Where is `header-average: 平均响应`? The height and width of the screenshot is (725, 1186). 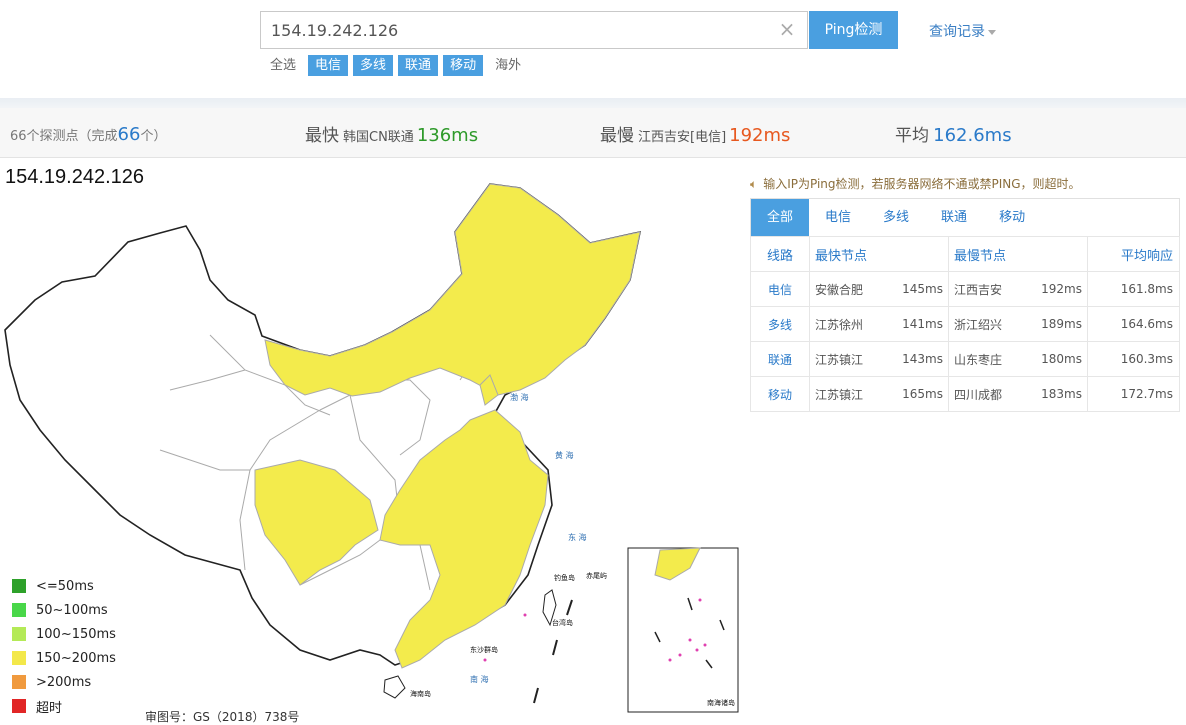
header-average: 平均响应 is located at coordinates (1133, 254).